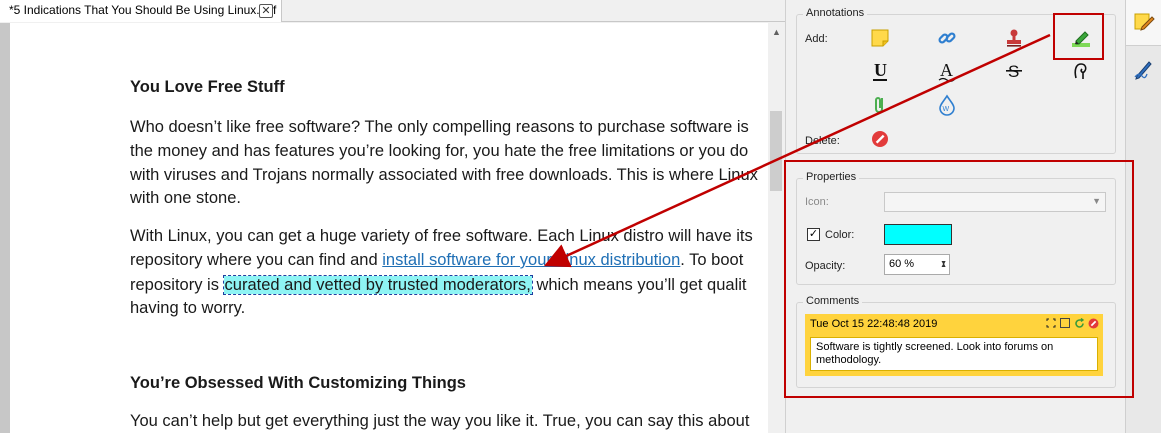  What do you see at coordinates (177, 285) in the screenshot?
I see `text-span: repository is` at bounding box center [177, 285].